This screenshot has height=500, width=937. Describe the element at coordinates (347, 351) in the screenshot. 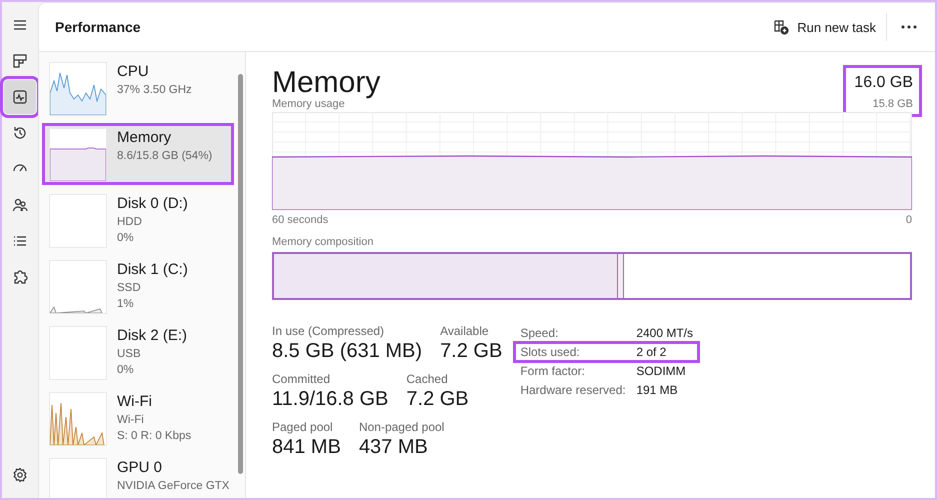

I see `stat-value: 8.5 GB (631 MB)` at that location.